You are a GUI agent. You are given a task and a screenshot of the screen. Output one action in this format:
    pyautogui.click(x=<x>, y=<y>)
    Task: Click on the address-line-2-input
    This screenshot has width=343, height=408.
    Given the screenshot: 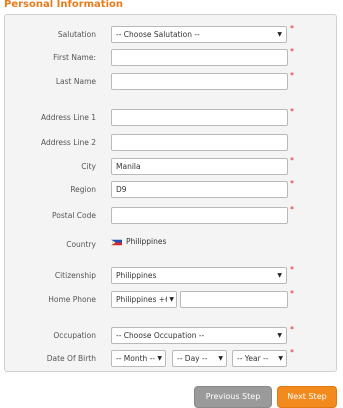 What is the action you would take?
    pyautogui.click(x=199, y=142)
    